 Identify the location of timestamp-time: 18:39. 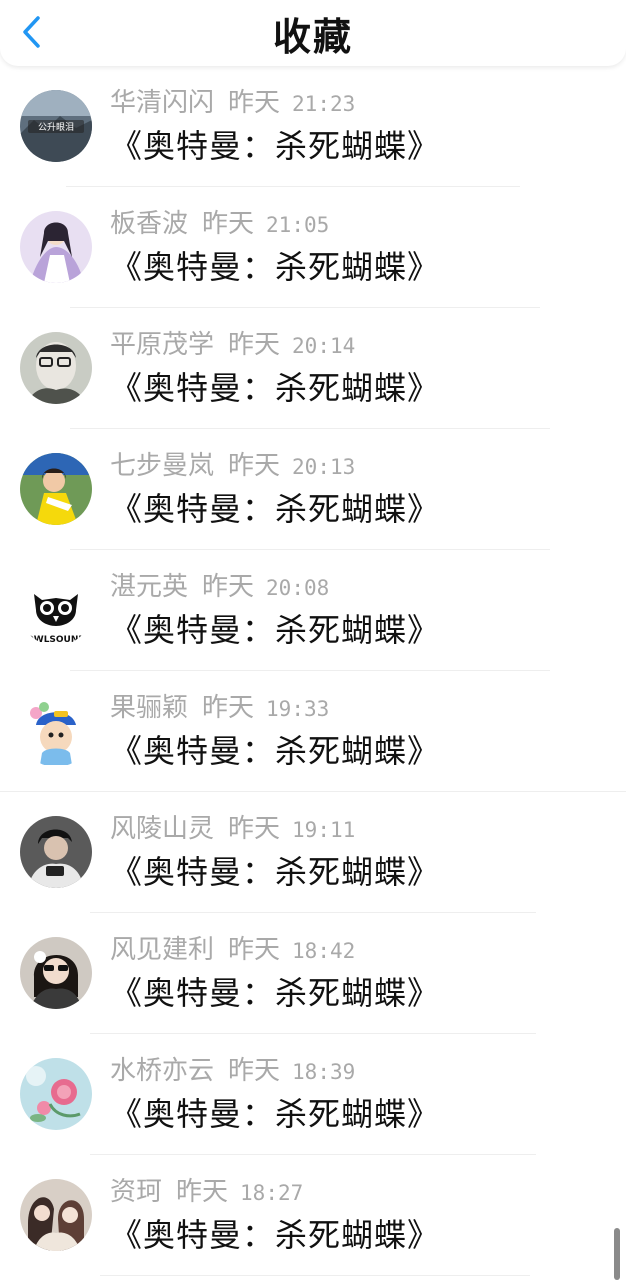
(324, 1072).